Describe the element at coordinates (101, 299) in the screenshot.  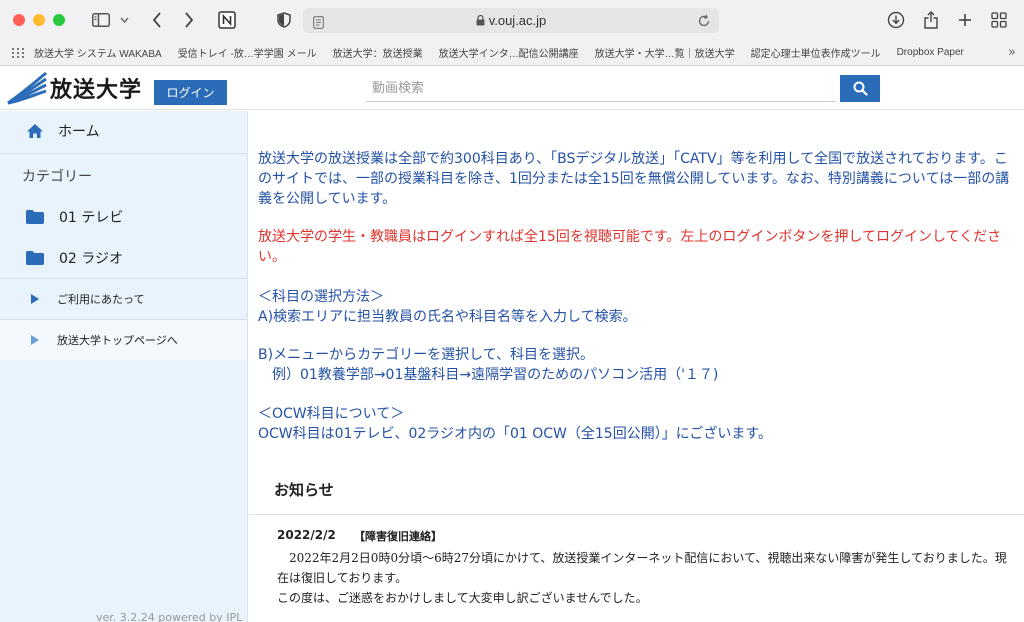
I see `sidebar-item-label: ご利用にあたって` at that location.